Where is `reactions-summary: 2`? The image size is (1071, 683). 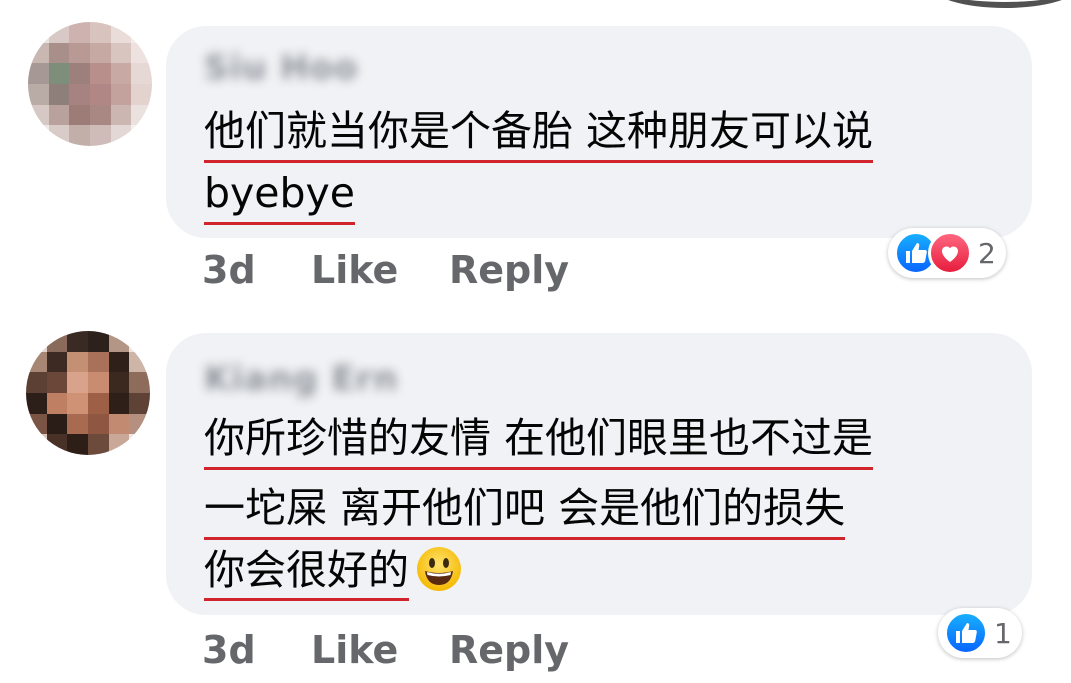 reactions-summary: 2 is located at coordinates (947, 253).